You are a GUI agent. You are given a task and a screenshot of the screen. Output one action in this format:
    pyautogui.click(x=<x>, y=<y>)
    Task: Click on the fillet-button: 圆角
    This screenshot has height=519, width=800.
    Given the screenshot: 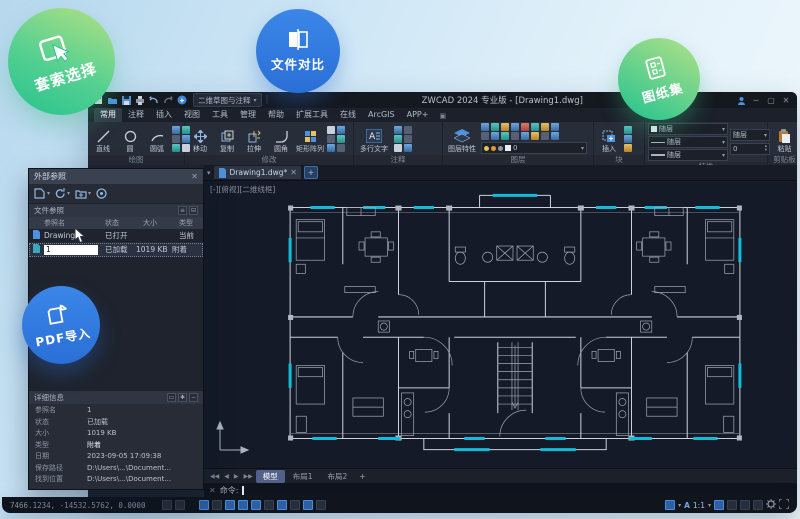 What is the action you would take?
    pyautogui.click(x=281, y=139)
    